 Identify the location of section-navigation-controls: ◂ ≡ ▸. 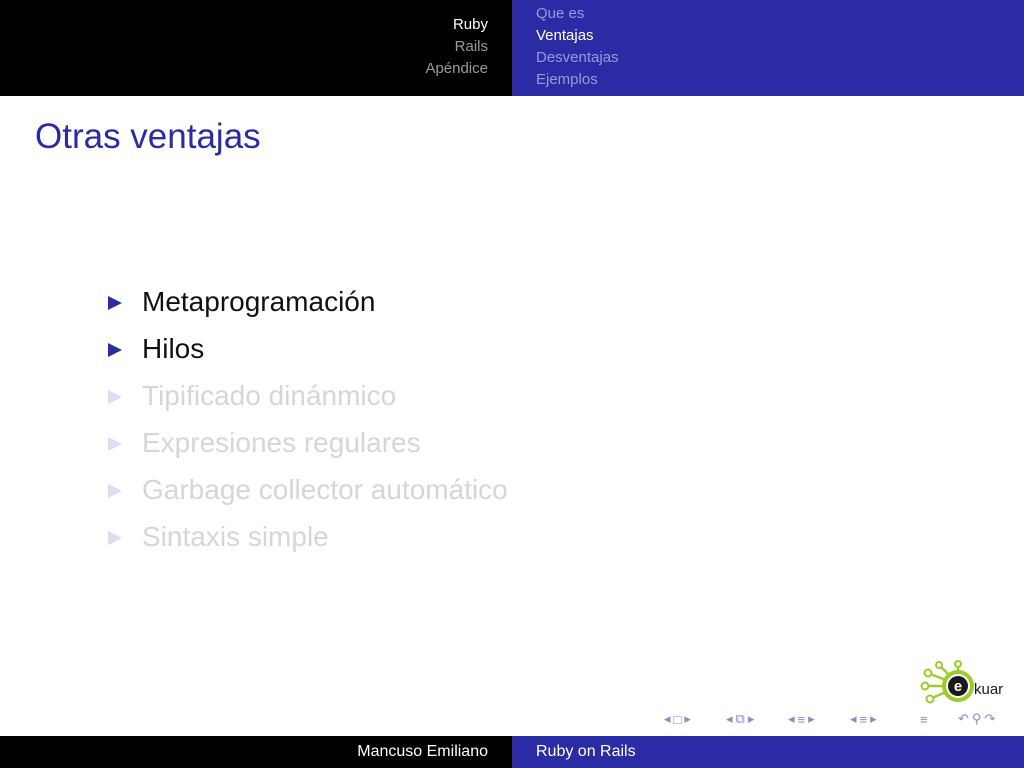
(863, 719).